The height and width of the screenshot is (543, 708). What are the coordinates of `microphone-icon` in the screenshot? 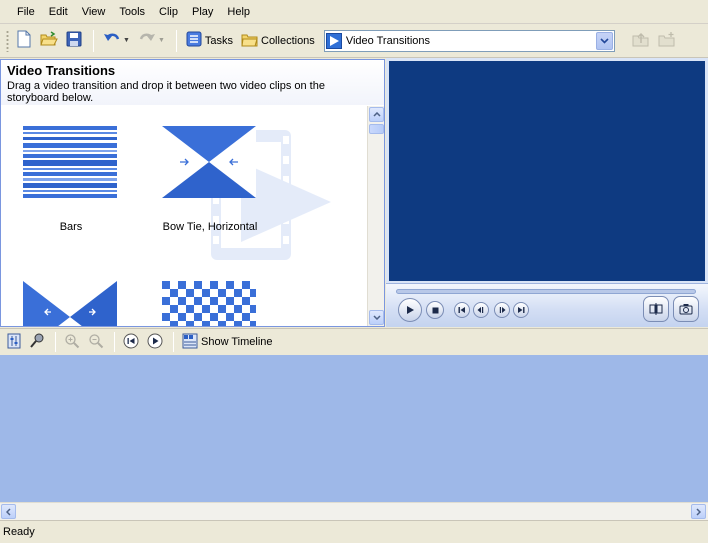 It's located at (37, 342).